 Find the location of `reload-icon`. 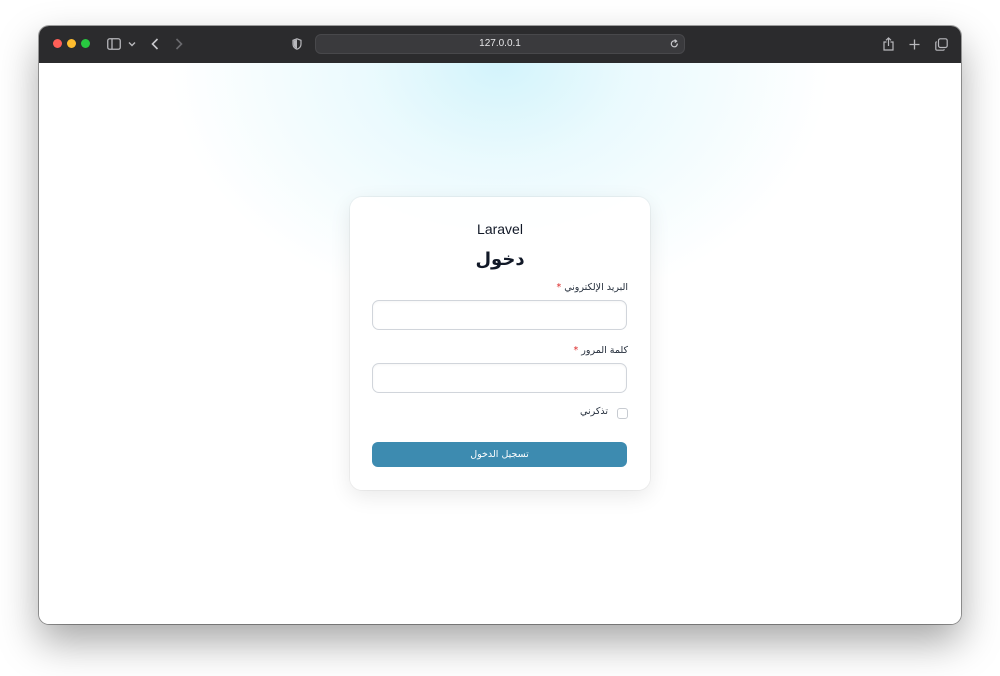

reload-icon is located at coordinates (674, 44).